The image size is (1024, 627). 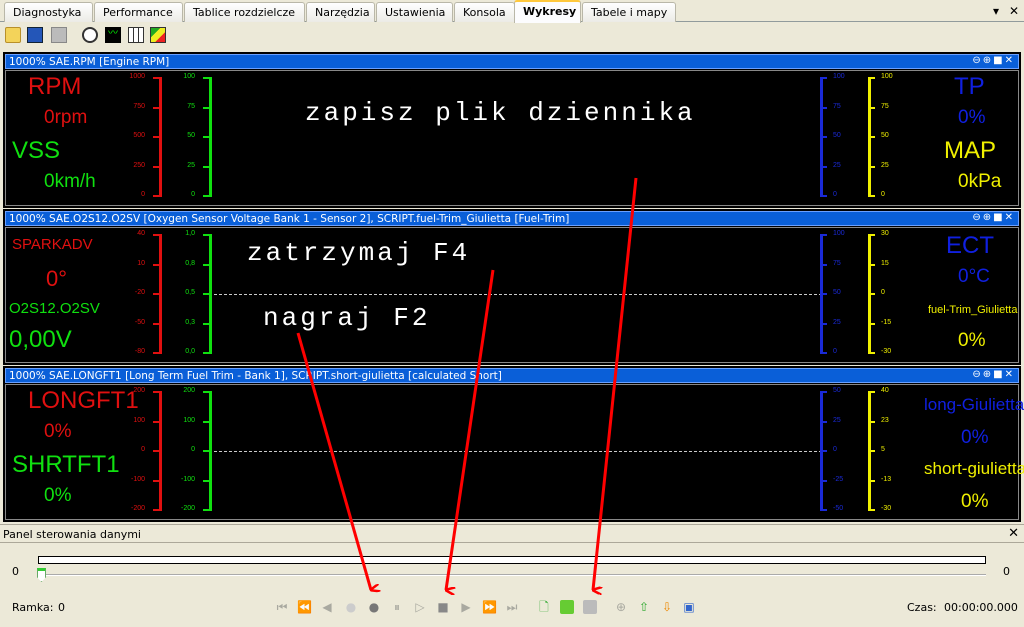 I want to click on arrow-save, so click(x=614, y=383).